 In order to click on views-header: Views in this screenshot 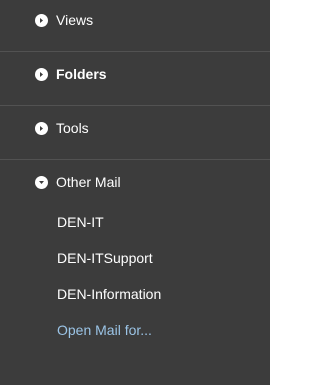, I will do `click(64, 20)`.